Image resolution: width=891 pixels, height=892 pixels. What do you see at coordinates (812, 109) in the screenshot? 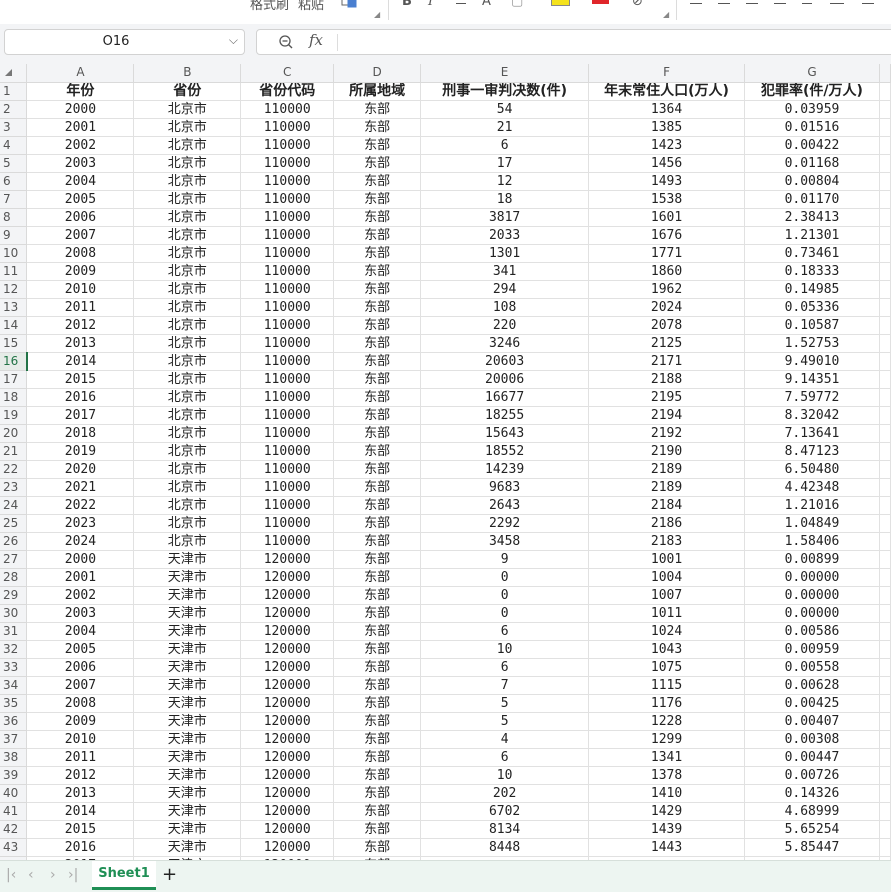
I see `cell: 0.03959` at bounding box center [812, 109].